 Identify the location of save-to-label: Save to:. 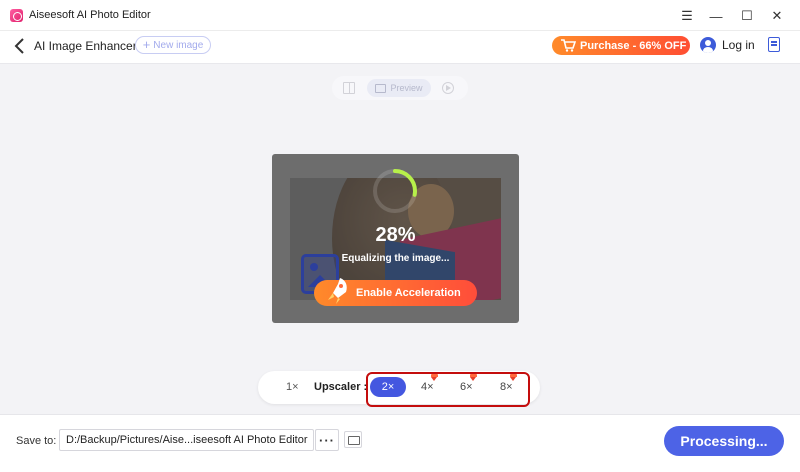
(36, 441).